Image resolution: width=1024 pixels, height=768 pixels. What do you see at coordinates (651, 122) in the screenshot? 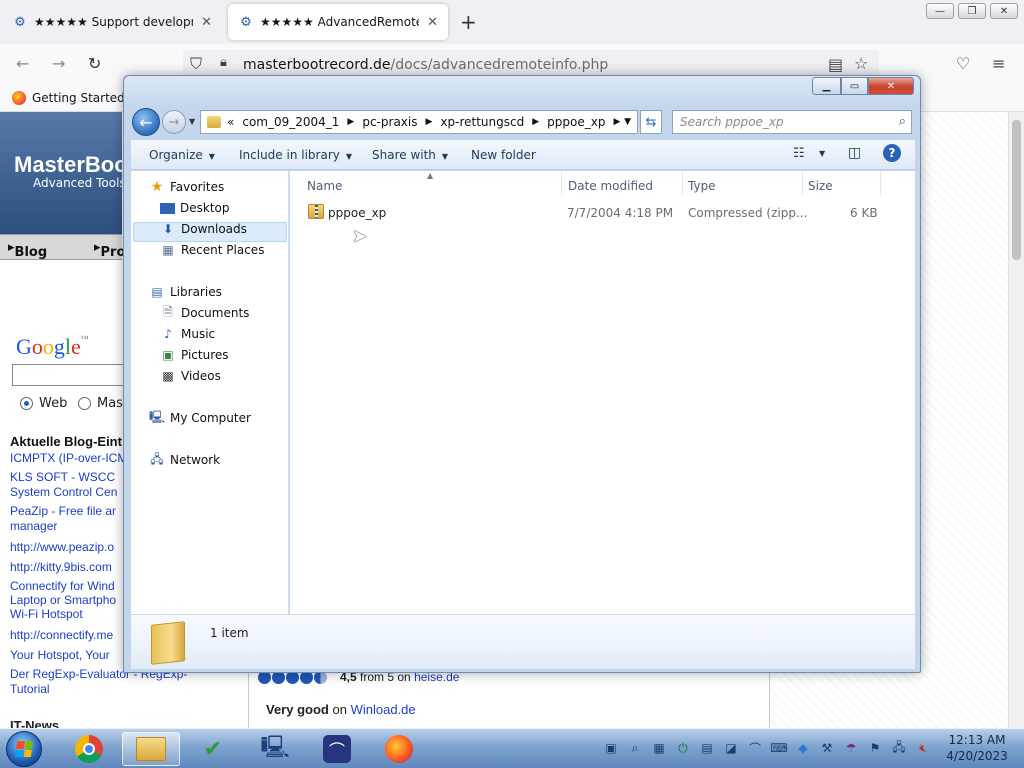
I see `refresh-icon: ⇆` at bounding box center [651, 122].